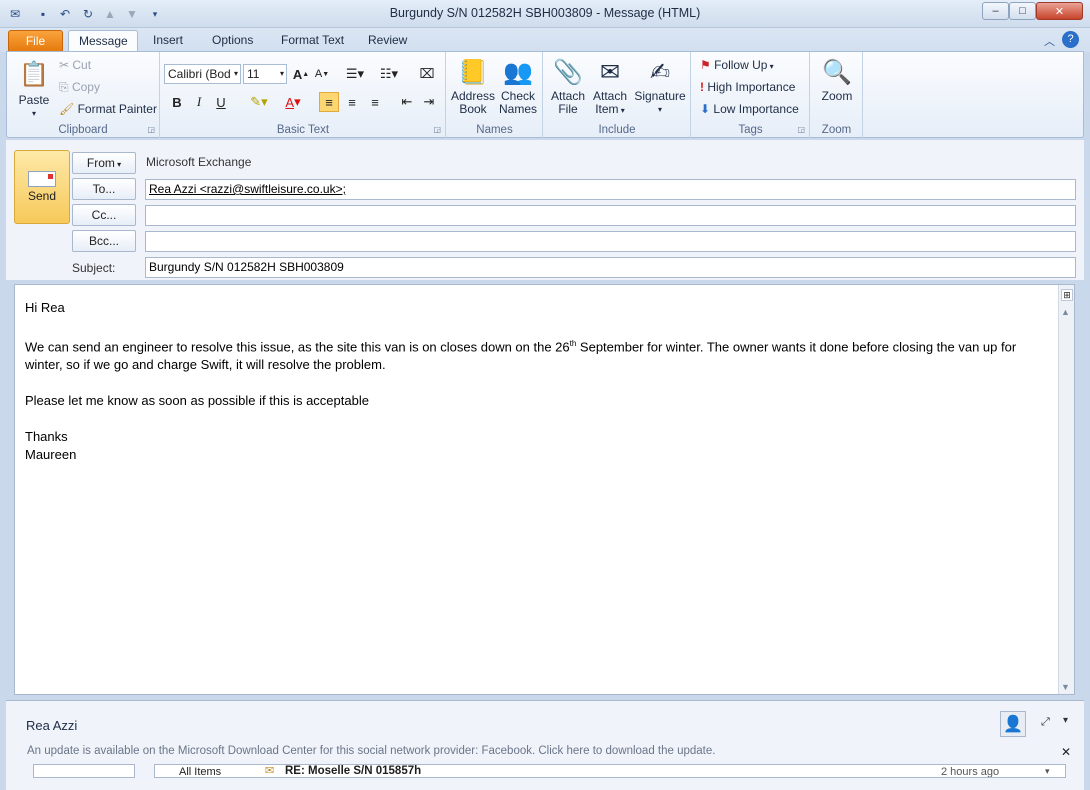  I want to click on address-book-button: 📒 Address Book, so click(473, 86).